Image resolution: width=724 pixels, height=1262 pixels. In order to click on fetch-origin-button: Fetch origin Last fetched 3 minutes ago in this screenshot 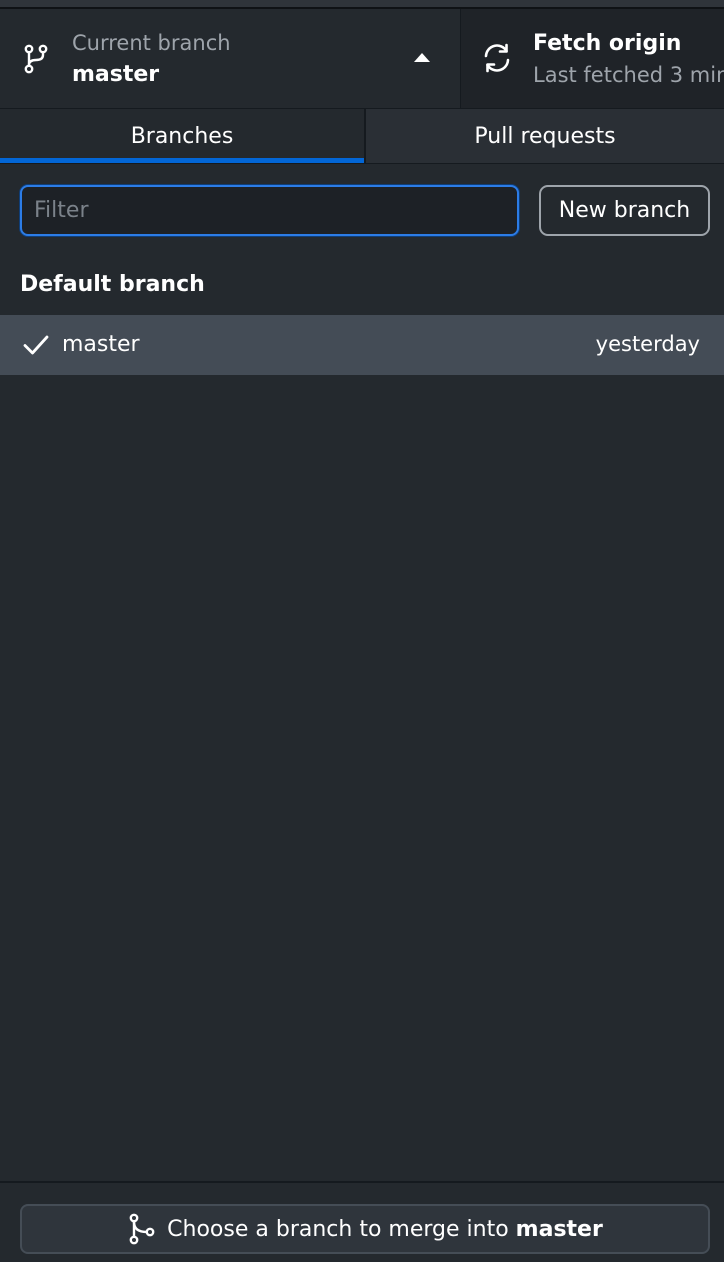, I will do `click(592, 58)`.